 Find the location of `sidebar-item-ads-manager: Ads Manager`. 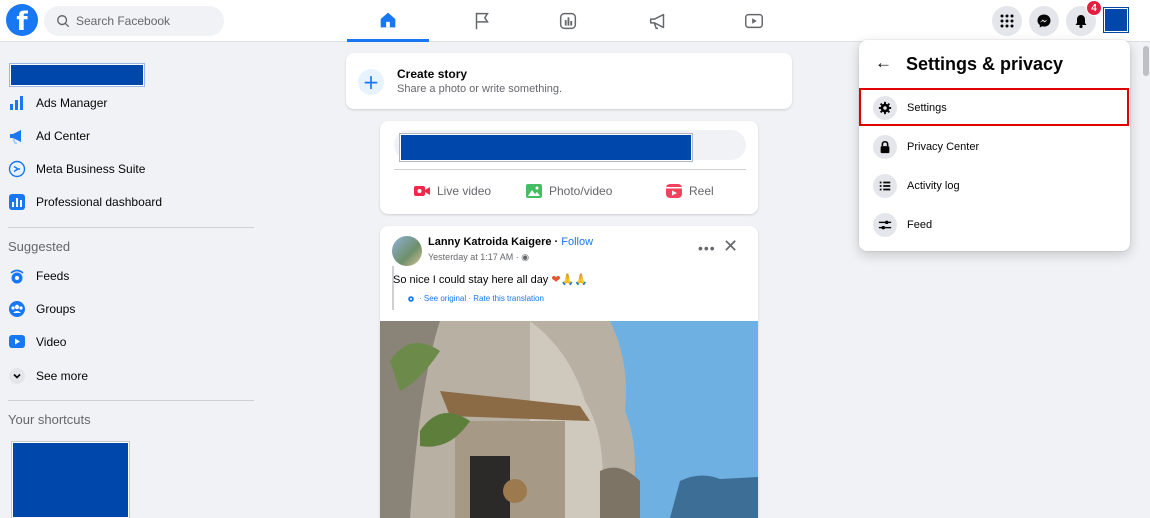

sidebar-item-ads-manager: Ads Manager is located at coordinates (57, 103).